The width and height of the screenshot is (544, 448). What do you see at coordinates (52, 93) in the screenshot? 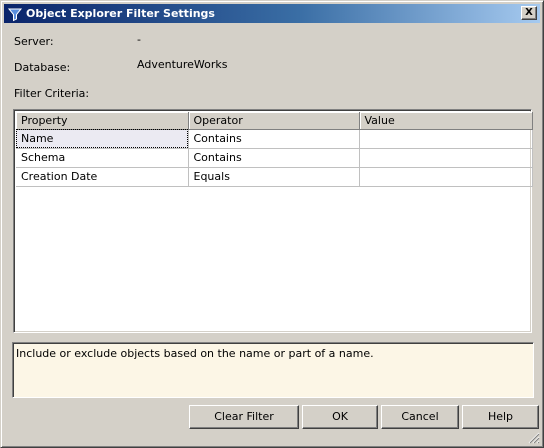
I see `filter-criteria-label: Filter Criteria:` at bounding box center [52, 93].